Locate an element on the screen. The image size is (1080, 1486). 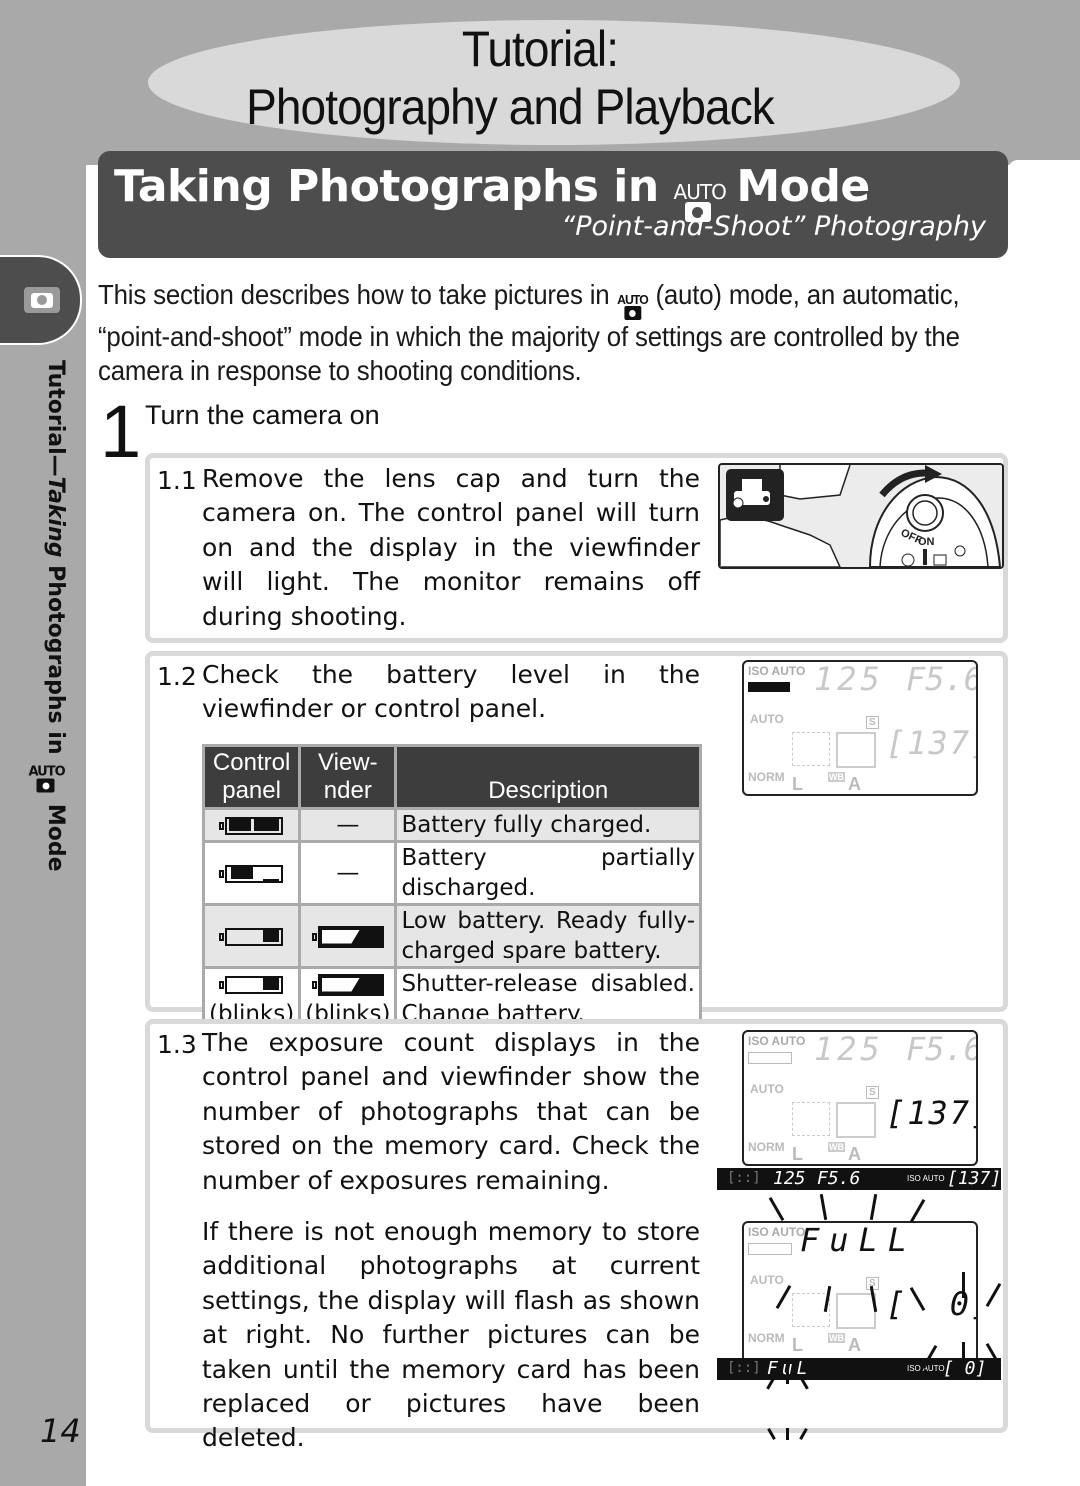
viewfinder-display: [::] 125 F5.6 ISO AUTO [137] is located at coordinates (859, 1179).